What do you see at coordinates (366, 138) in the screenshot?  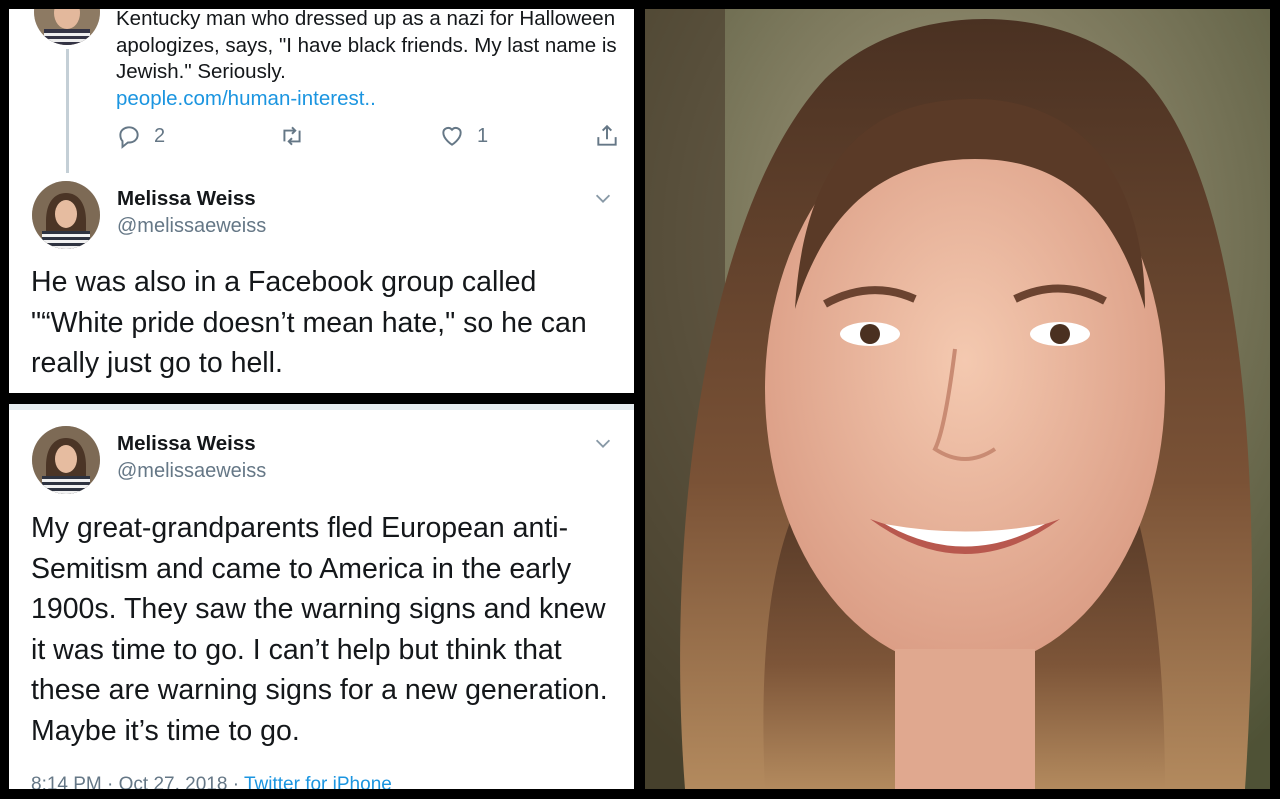 I see `tweet-action-bar: 2 1` at bounding box center [366, 138].